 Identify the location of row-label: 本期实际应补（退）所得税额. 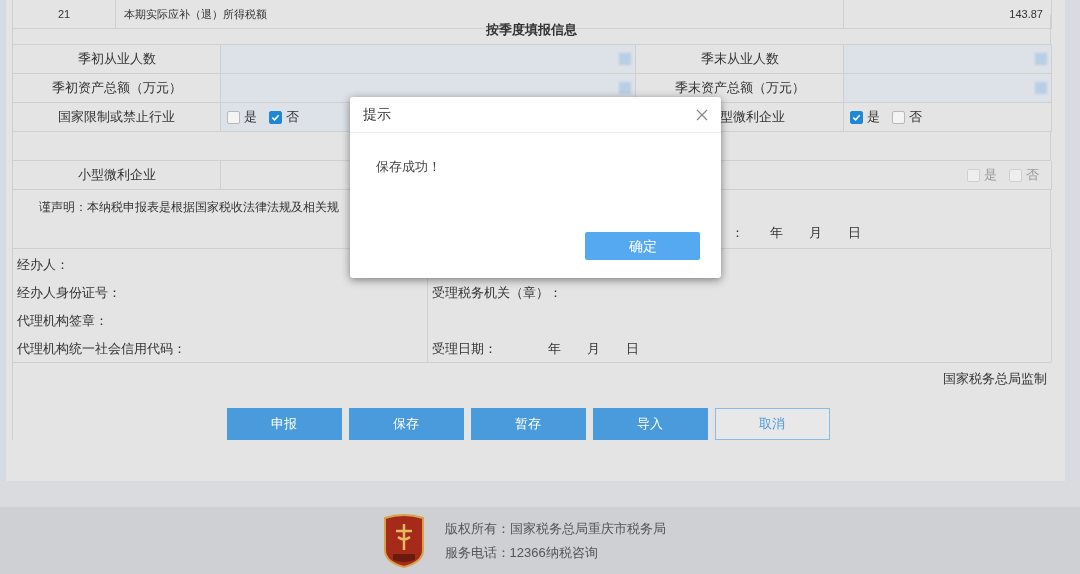
(195, 14).